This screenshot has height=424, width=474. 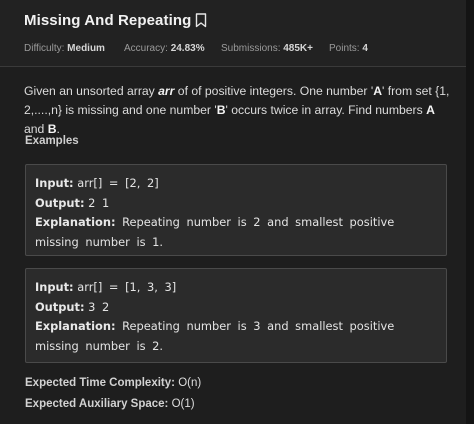 I want to click on space-complexity: Expected Auxiliary Space: O(1), so click(x=110, y=404).